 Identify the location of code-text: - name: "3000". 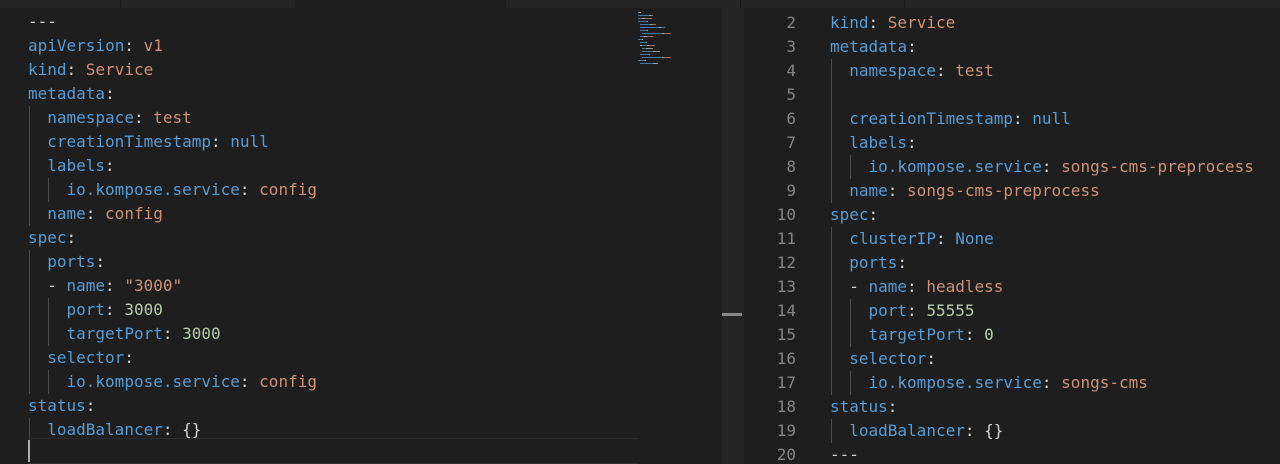
(114, 286).